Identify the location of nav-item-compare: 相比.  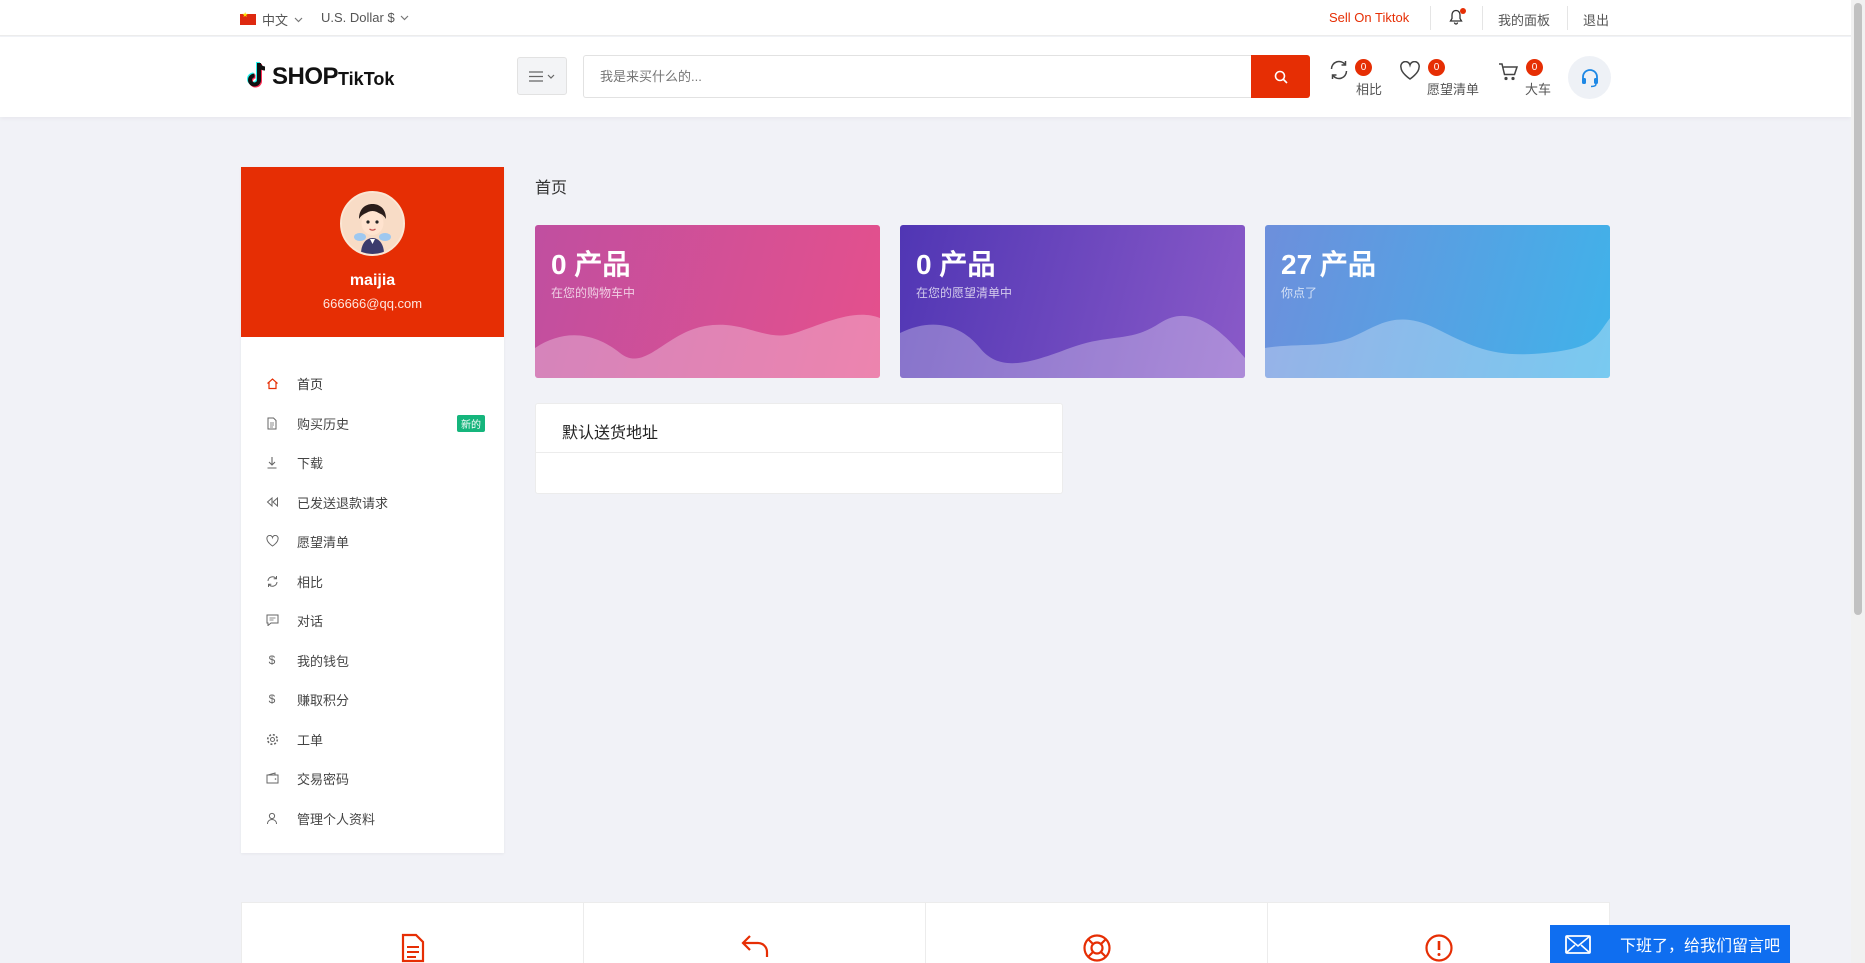
(375, 581).